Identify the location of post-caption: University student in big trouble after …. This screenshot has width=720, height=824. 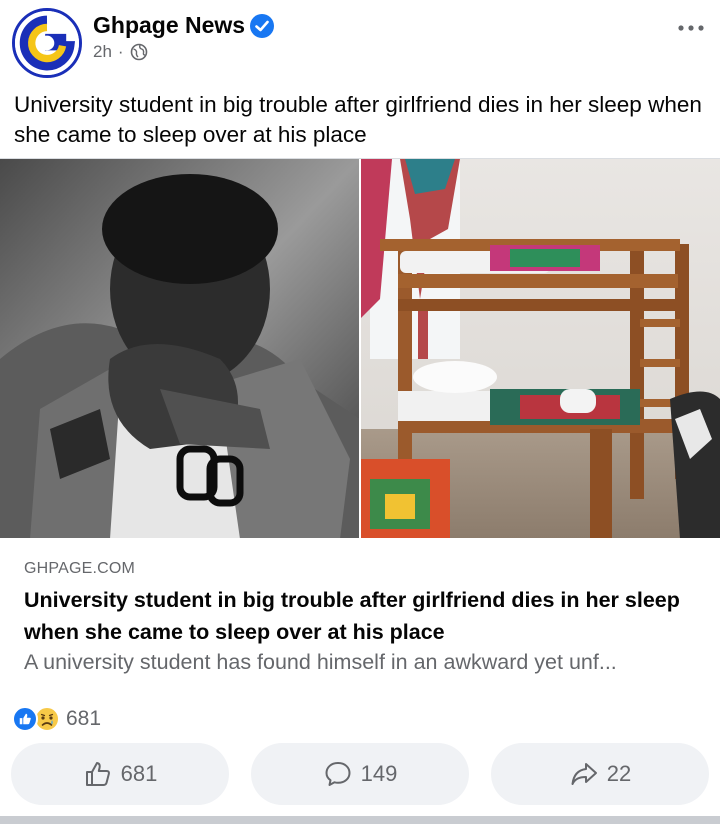
(358, 119).